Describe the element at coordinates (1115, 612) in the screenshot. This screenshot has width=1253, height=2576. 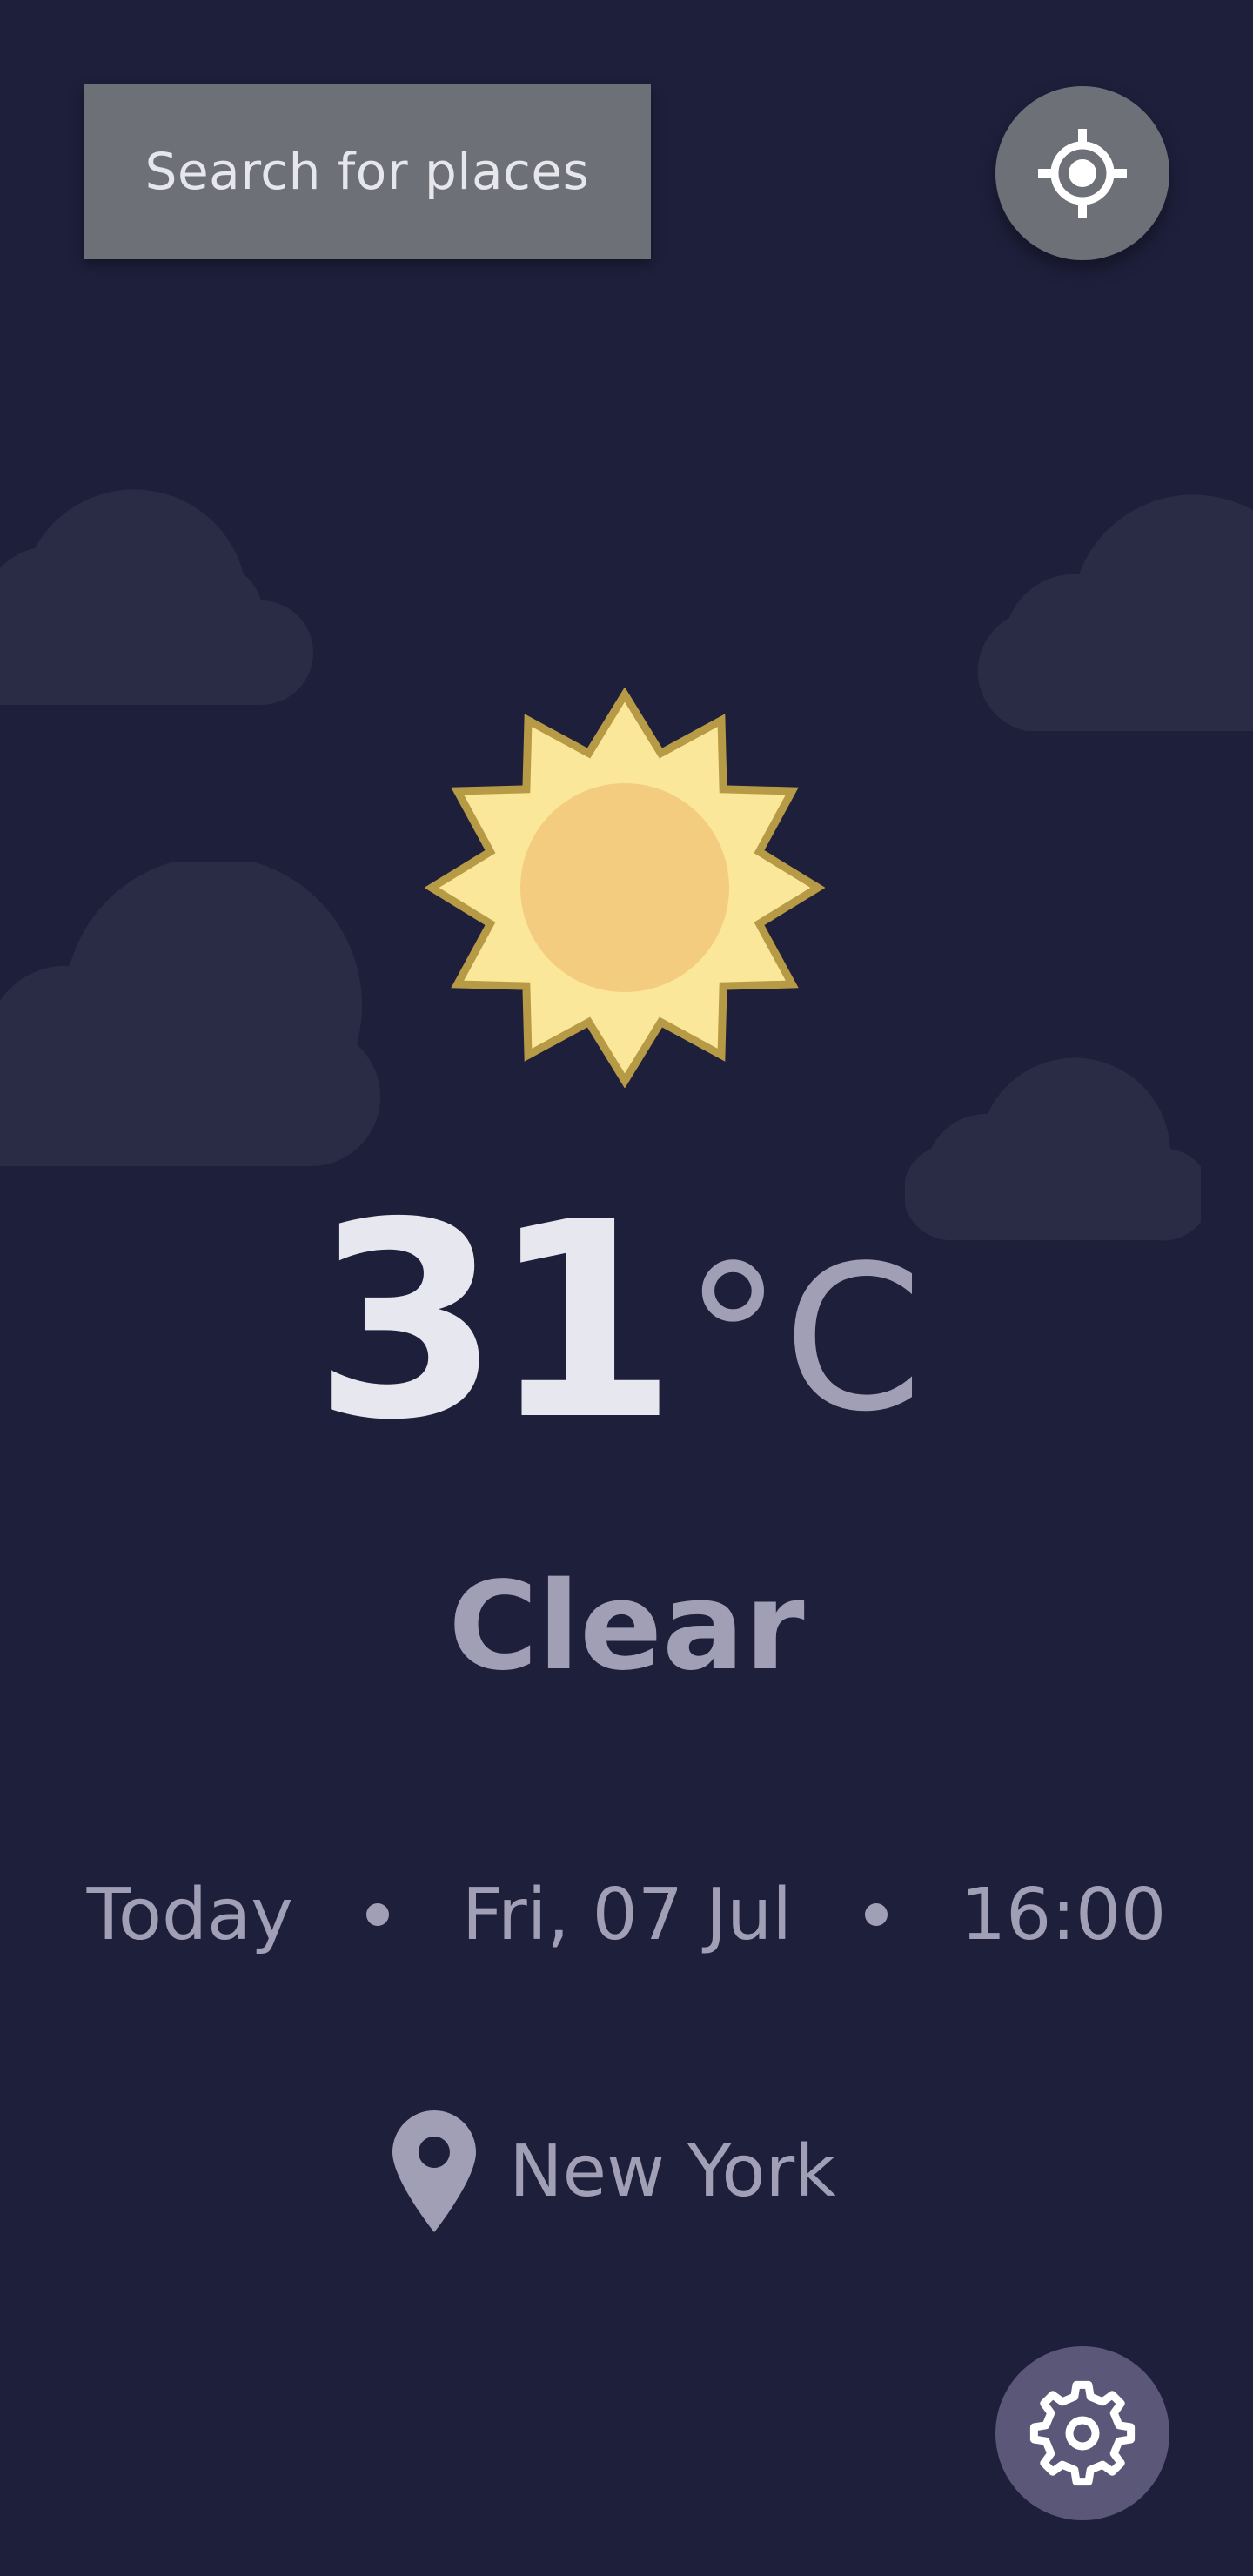
I see `background-cloud-top-right` at that location.